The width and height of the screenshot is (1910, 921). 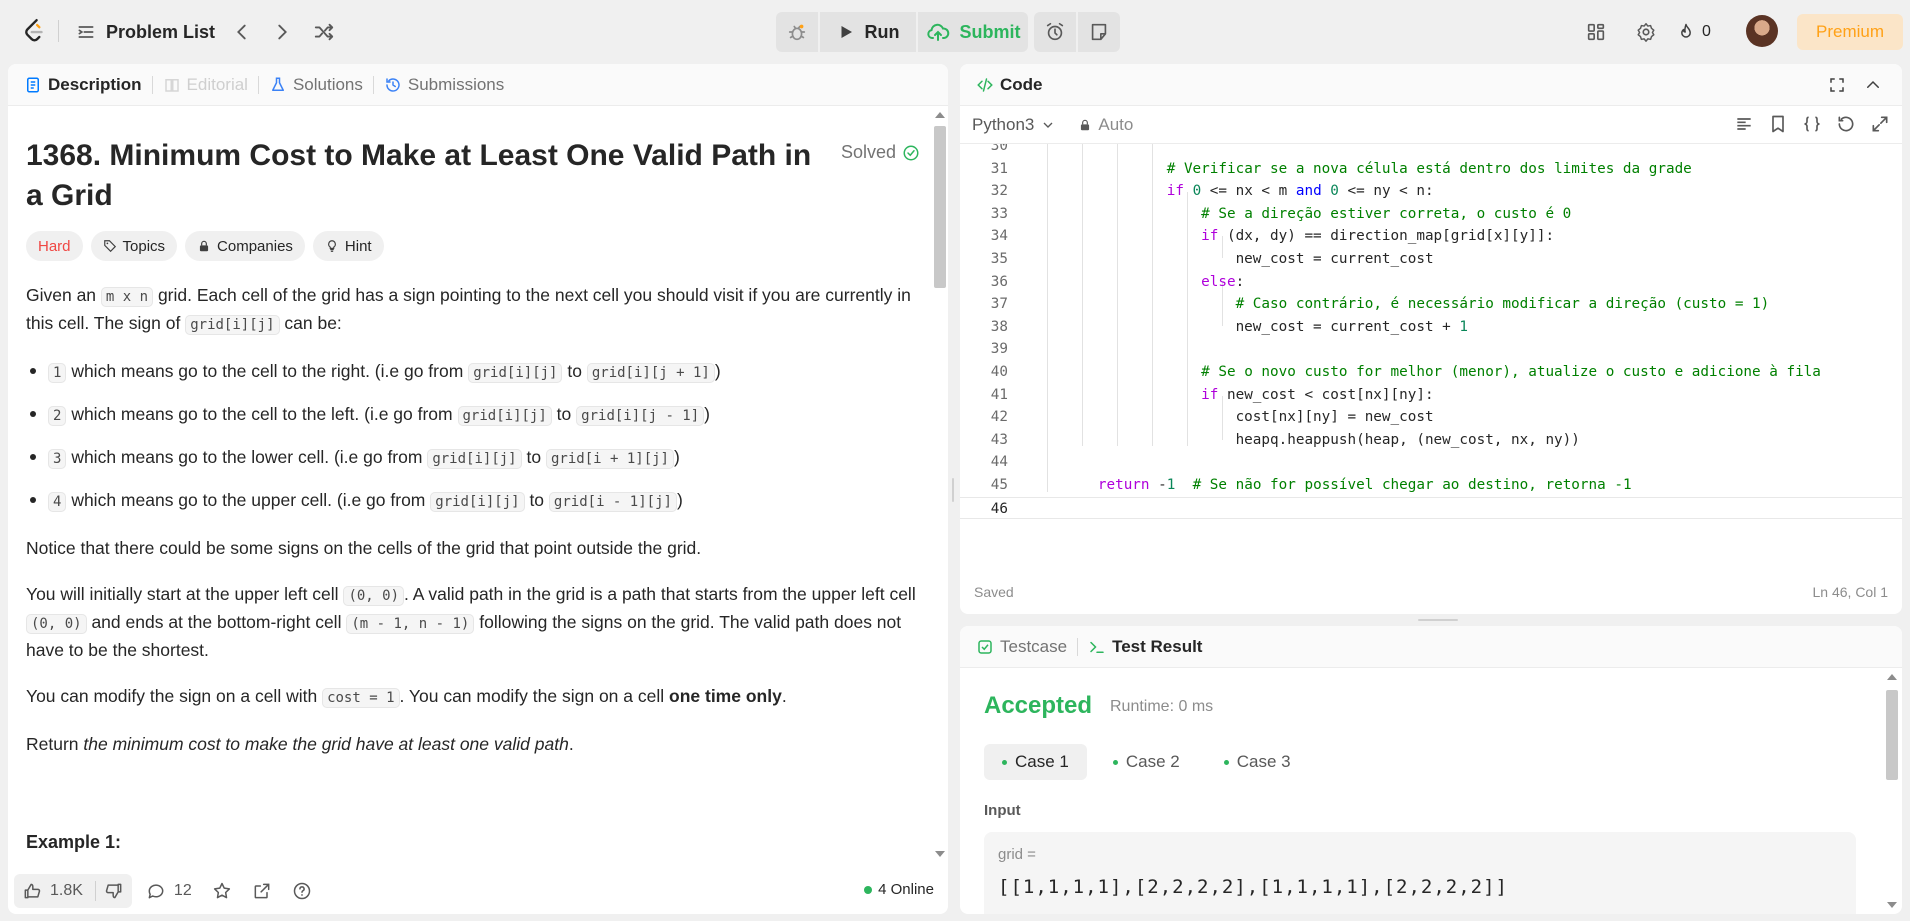 I want to click on lock-icon, so click(x=204, y=246).